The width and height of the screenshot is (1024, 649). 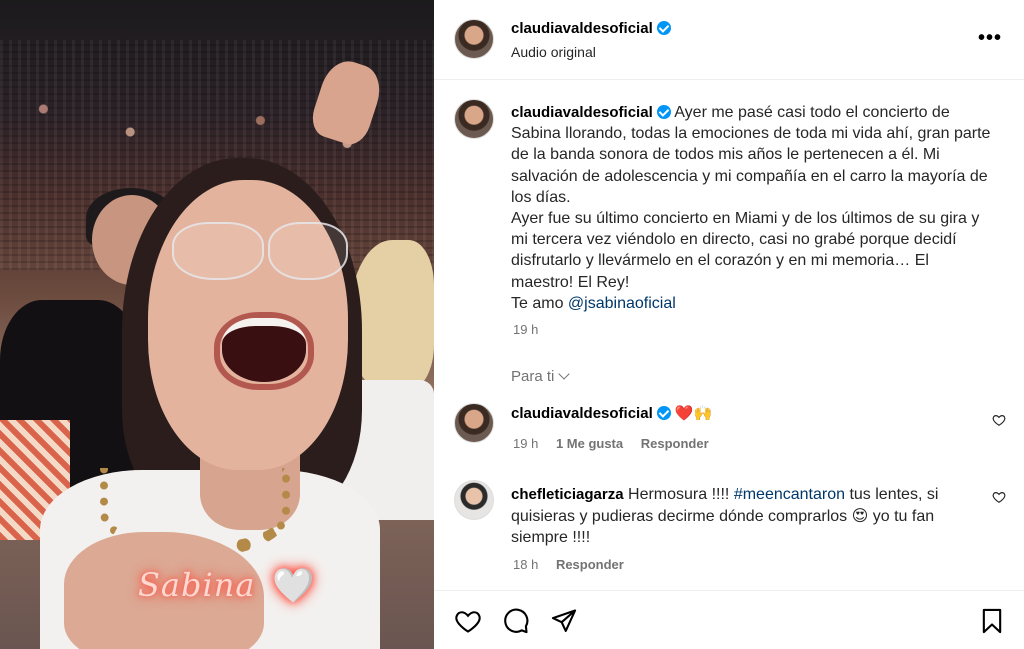 What do you see at coordinates (681, 494) in the screenshot?
I see `comment-text: Hermosura !!!!` at bounding box center [681, 494].